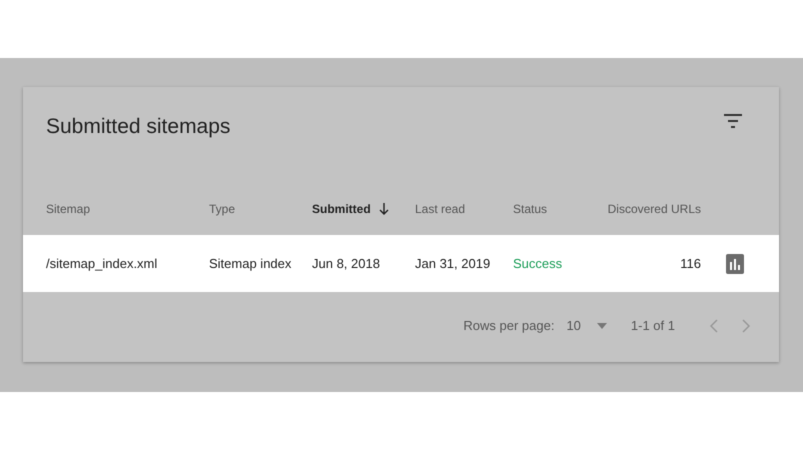  I want to click on status-text: Success, so click(537, 263).